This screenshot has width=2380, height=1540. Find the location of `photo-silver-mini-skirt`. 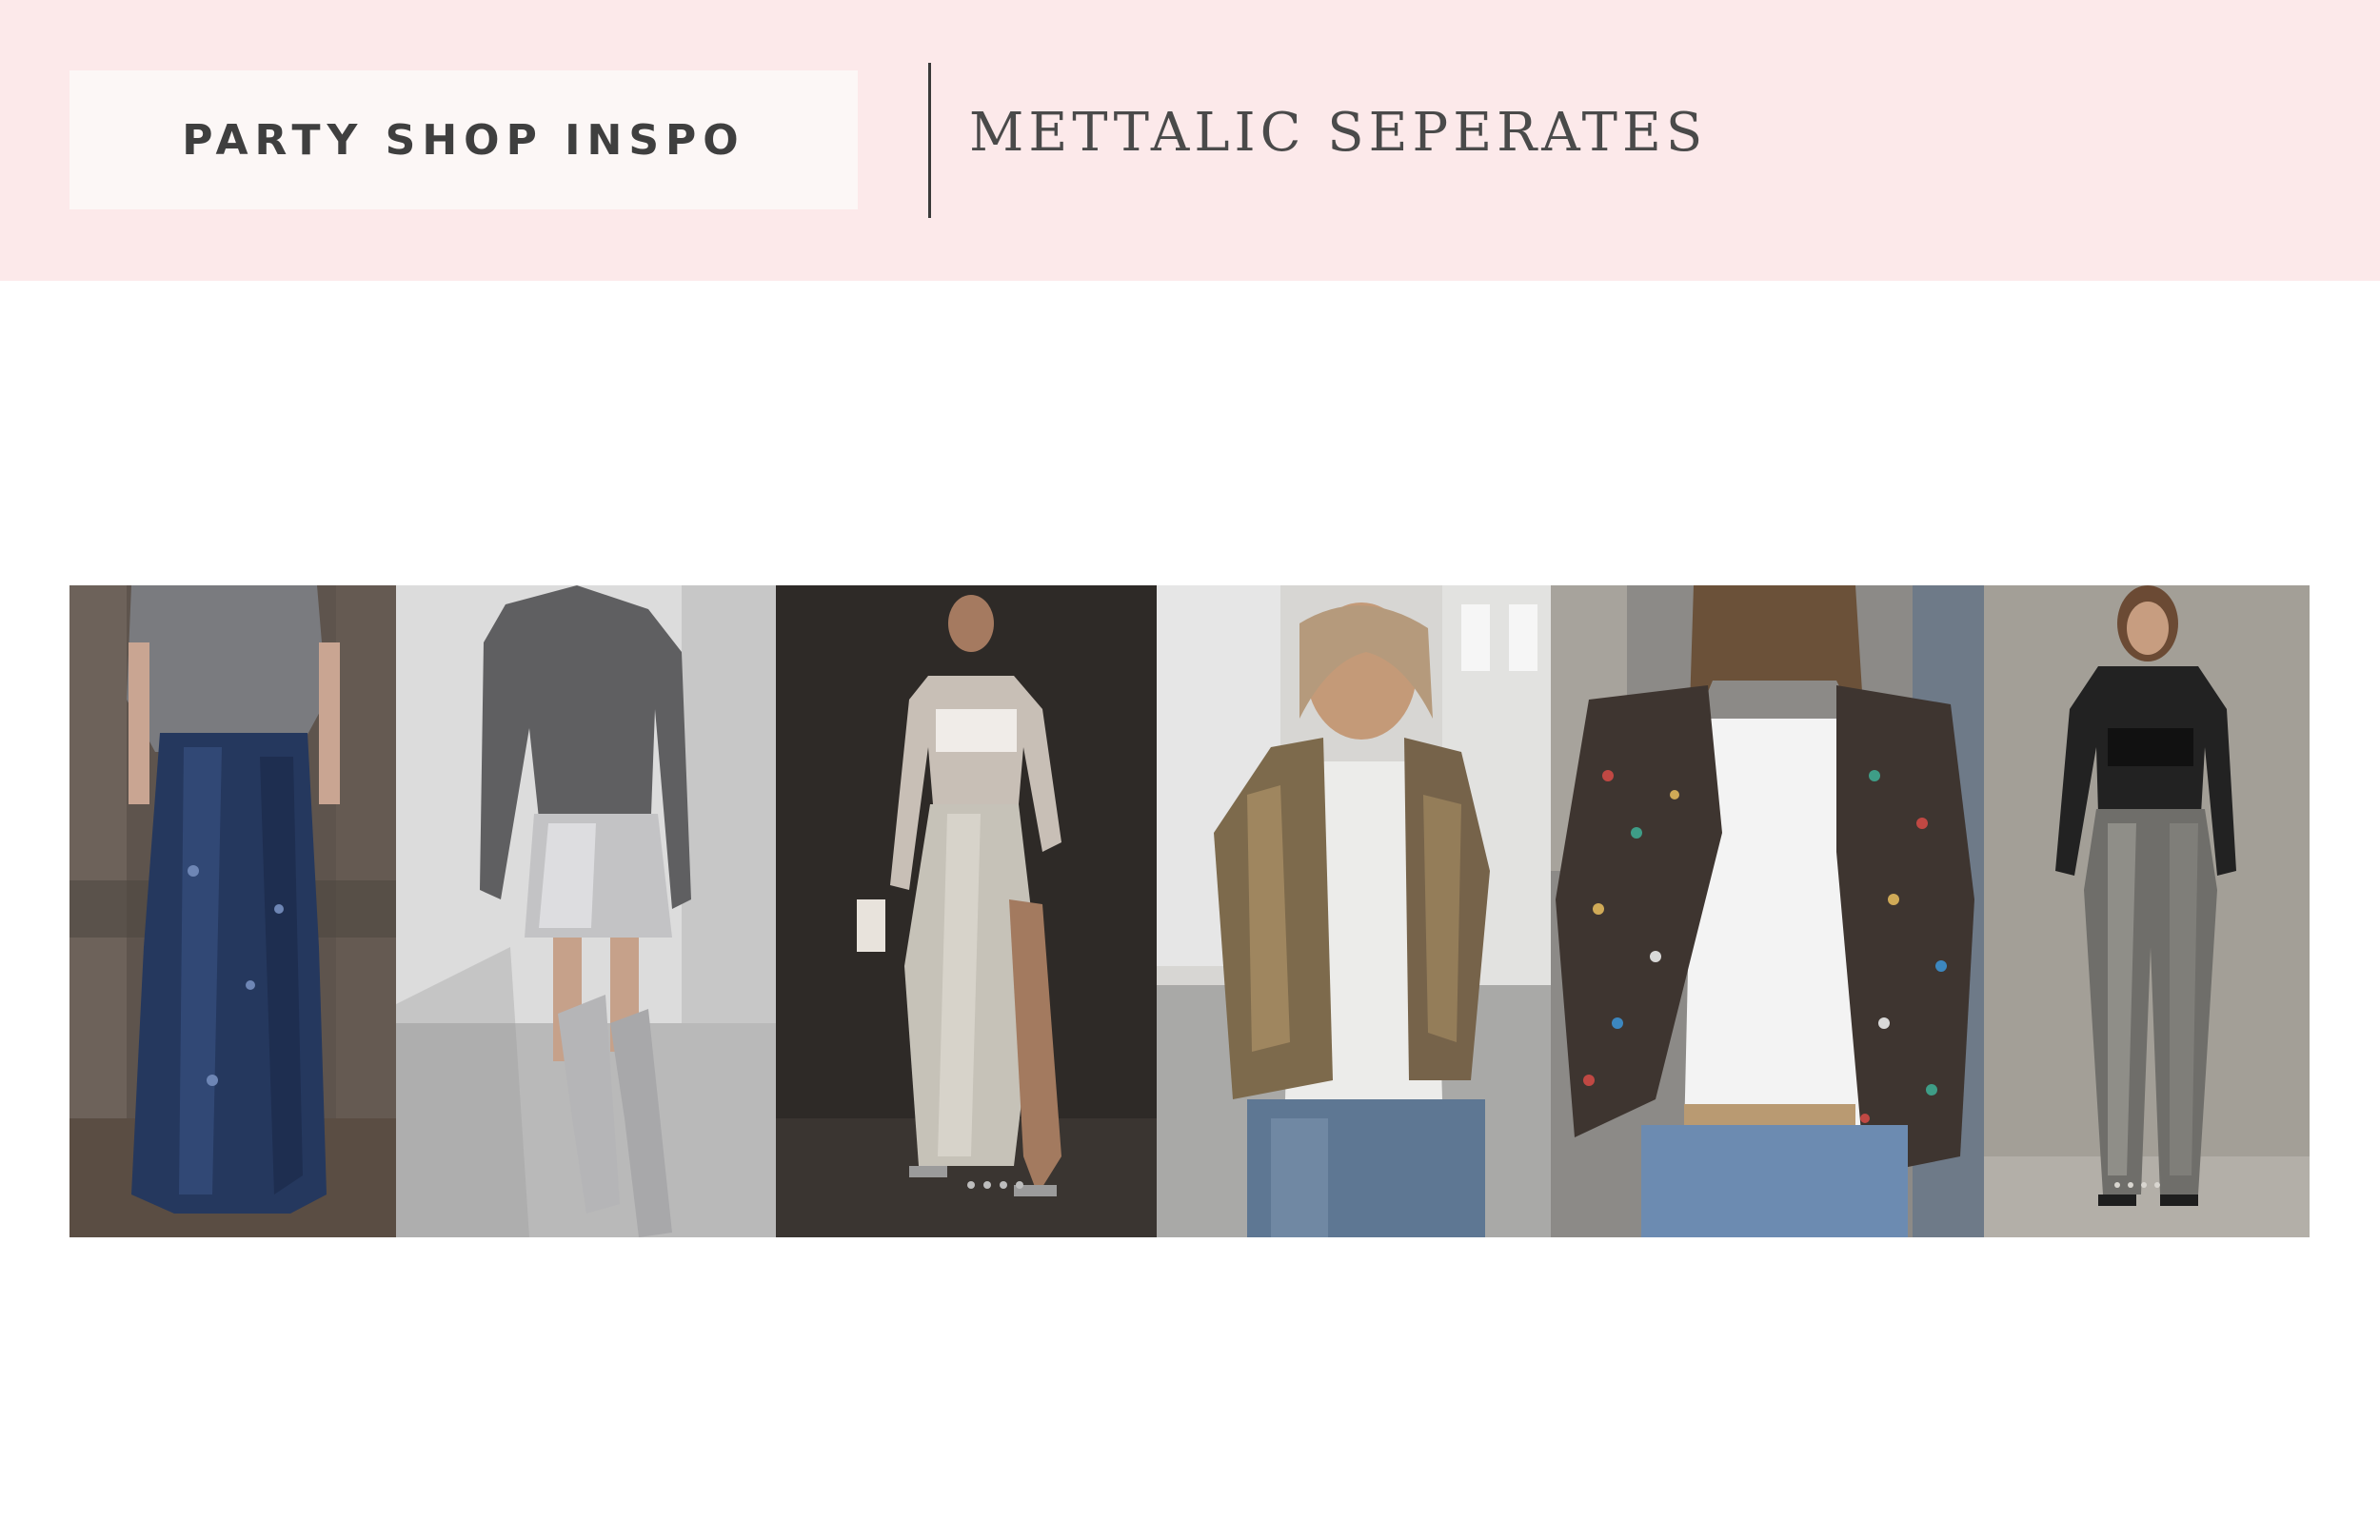

photo-silver-mini-skirt is located at coordinates (586, 911).